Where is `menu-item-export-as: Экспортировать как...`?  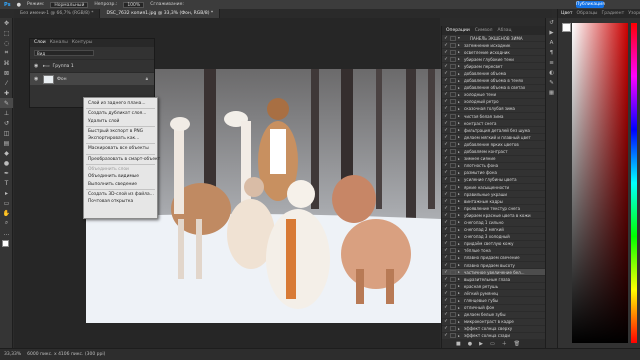
menu-item-export-as: Экспортировать как... is located at coordinates (120, 138).